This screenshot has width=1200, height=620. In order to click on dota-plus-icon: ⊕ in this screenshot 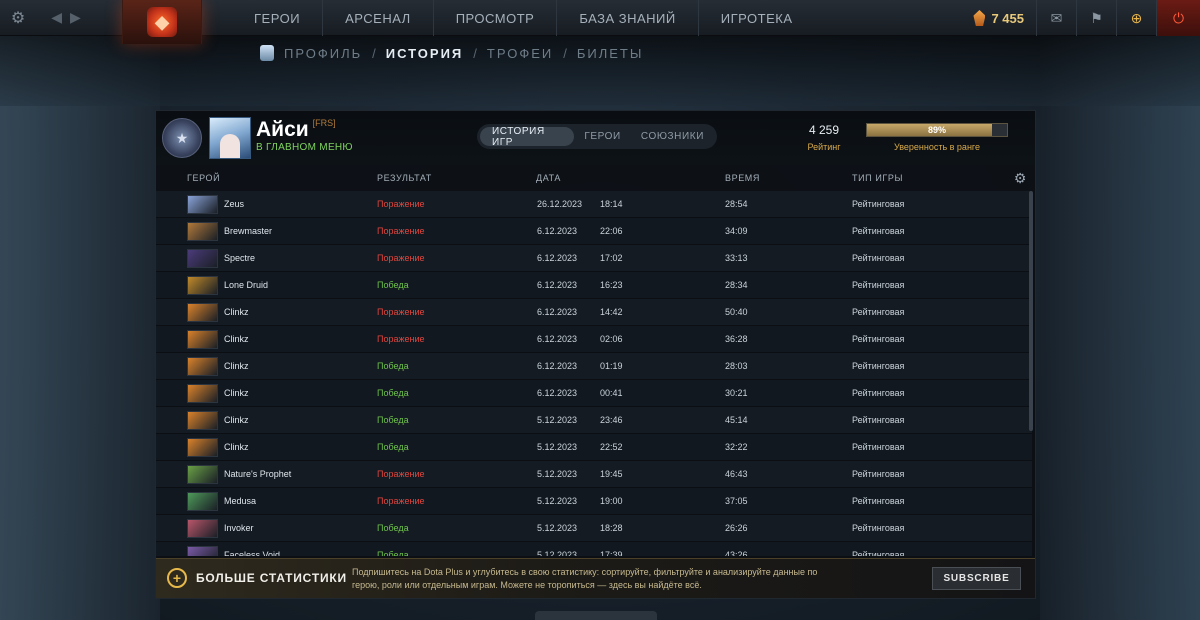, I will do `click(1136, 18)`.